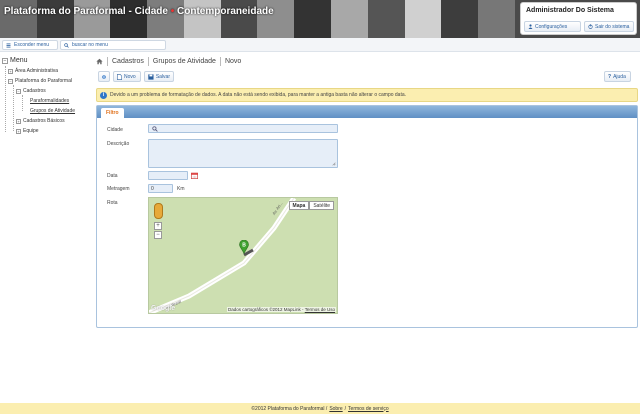  I want to click on power-icon, so click(590, 26).